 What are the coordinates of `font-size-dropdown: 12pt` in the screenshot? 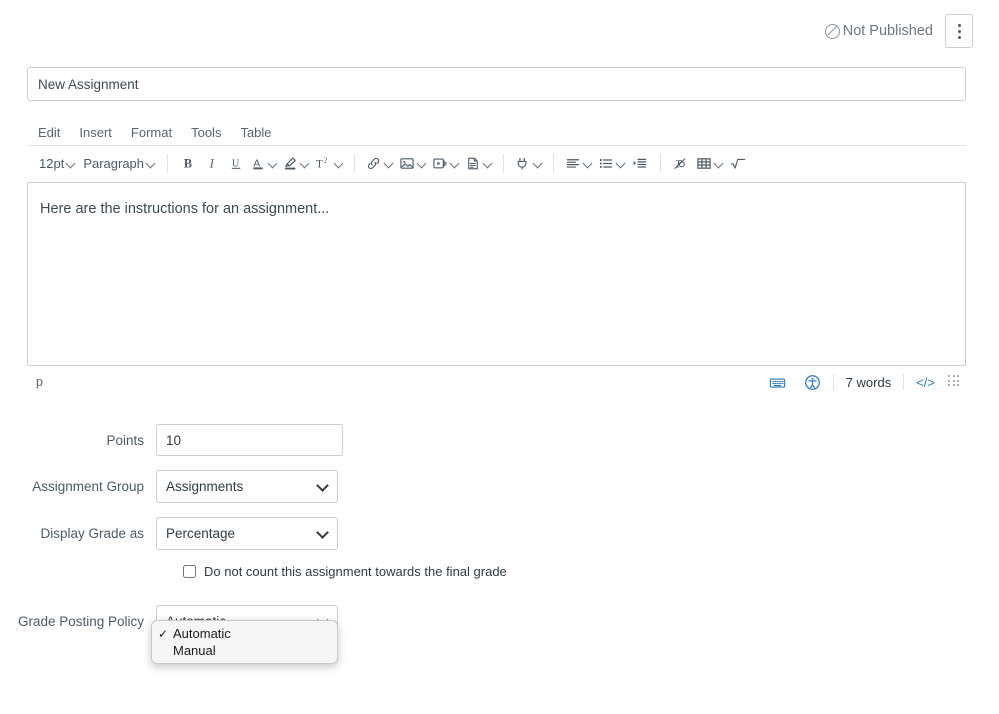 It's located at (57, 164).